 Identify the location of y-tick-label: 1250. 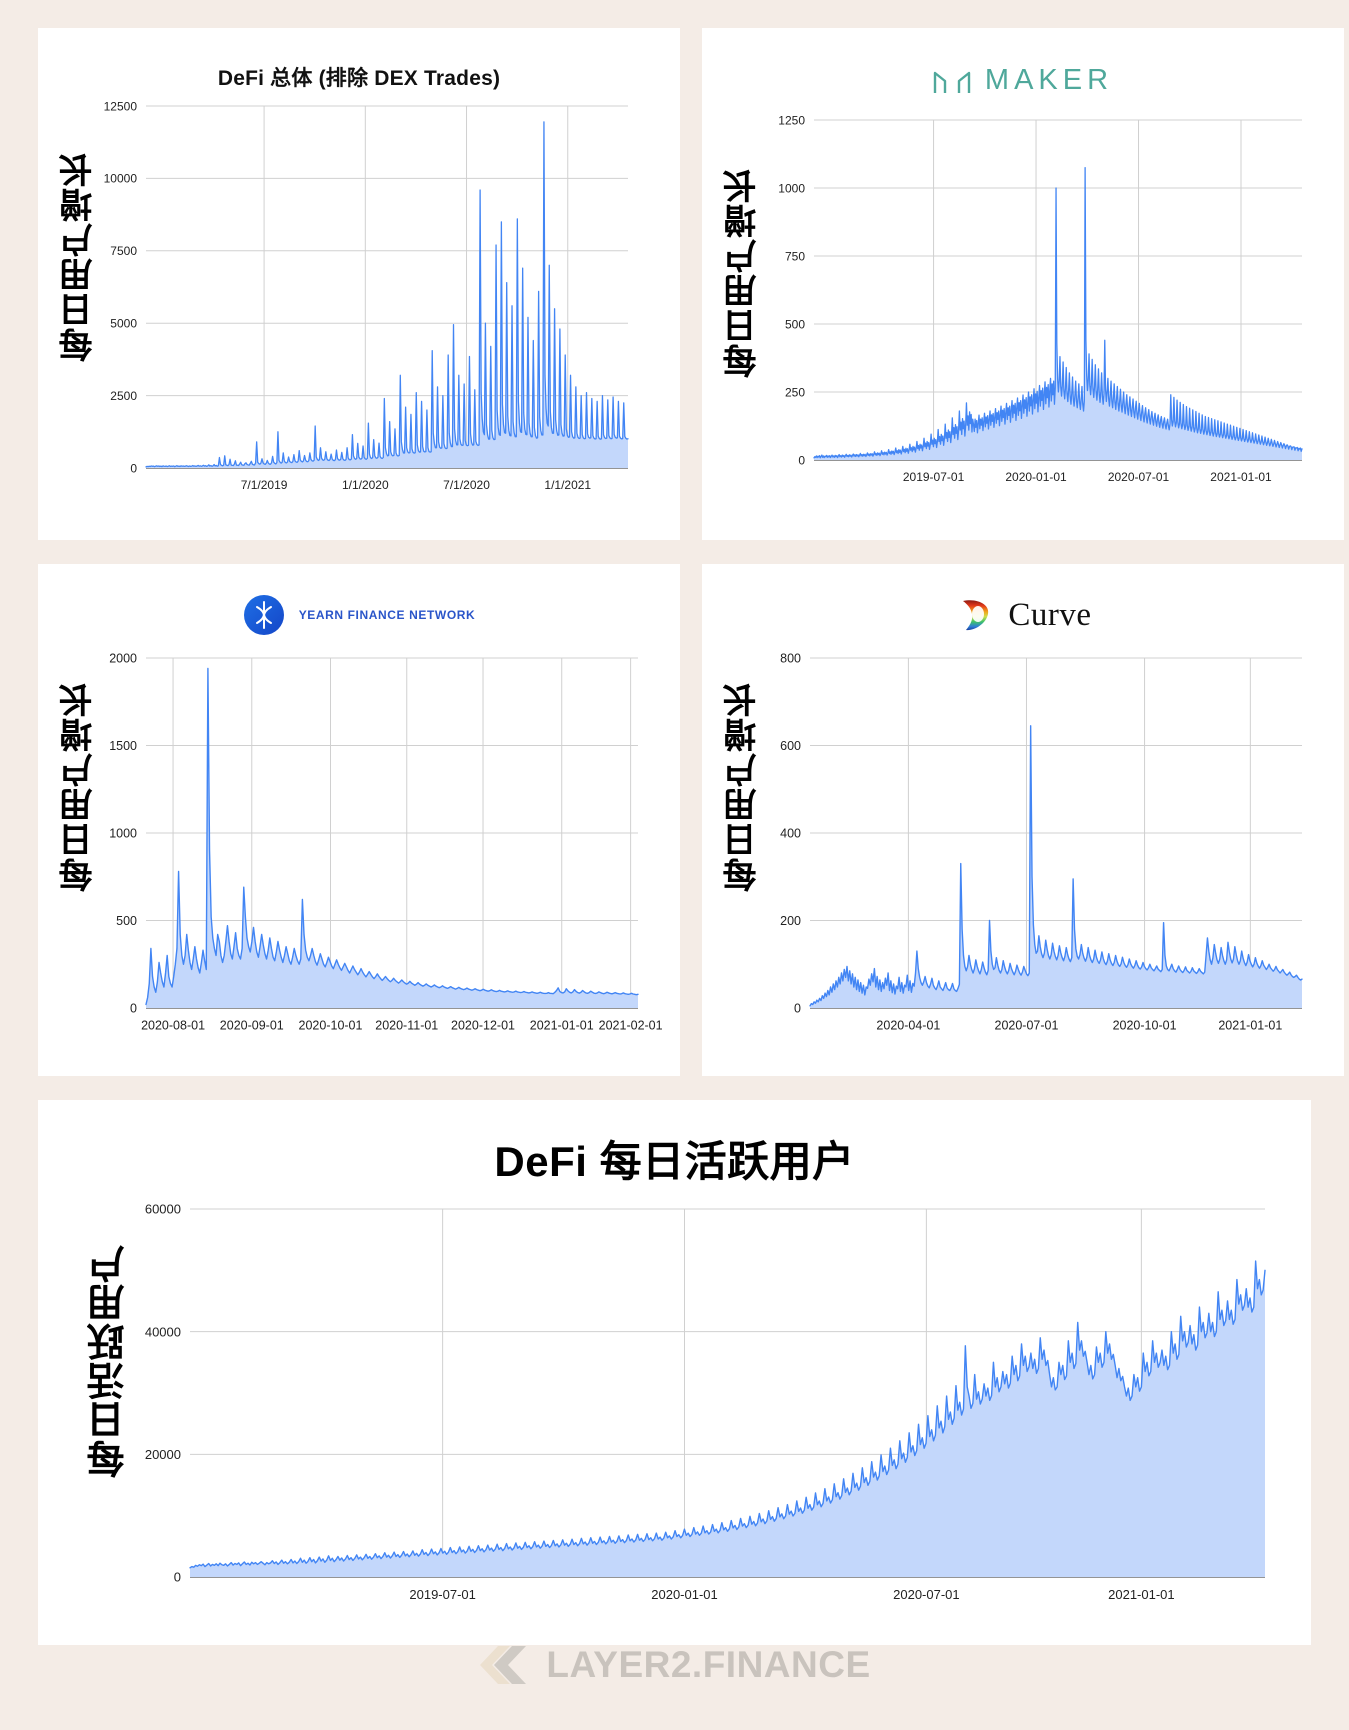
(791, 120).